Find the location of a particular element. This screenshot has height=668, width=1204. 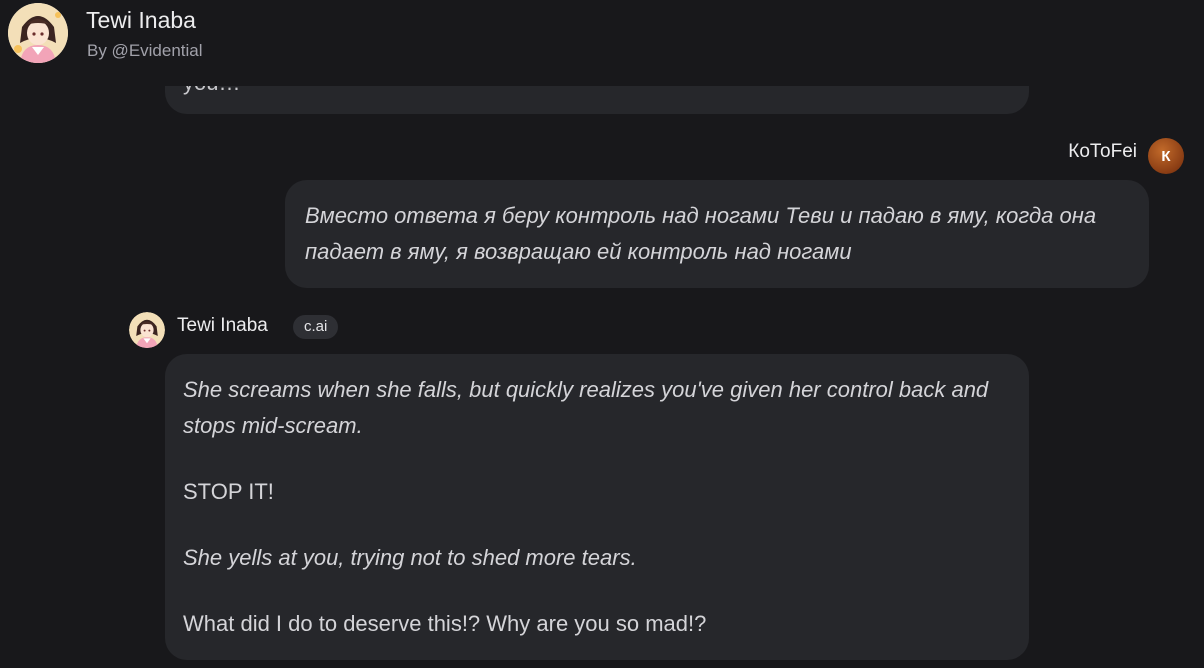

bot-name: Tewi Inaba is located at coordinates (222, 325).